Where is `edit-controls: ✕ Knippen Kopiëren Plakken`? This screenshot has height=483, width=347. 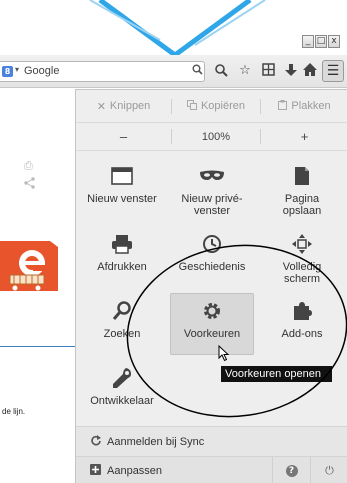
edit-controls: ✕ Knippen Kopiëren Plakken is located at coordinates (211, 106).